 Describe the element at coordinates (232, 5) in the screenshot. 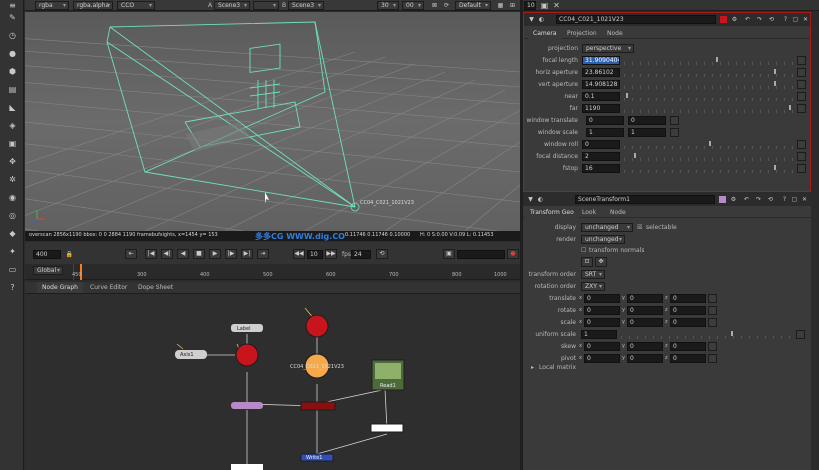

I see `input-a-dropdown: Scene3` at that location.